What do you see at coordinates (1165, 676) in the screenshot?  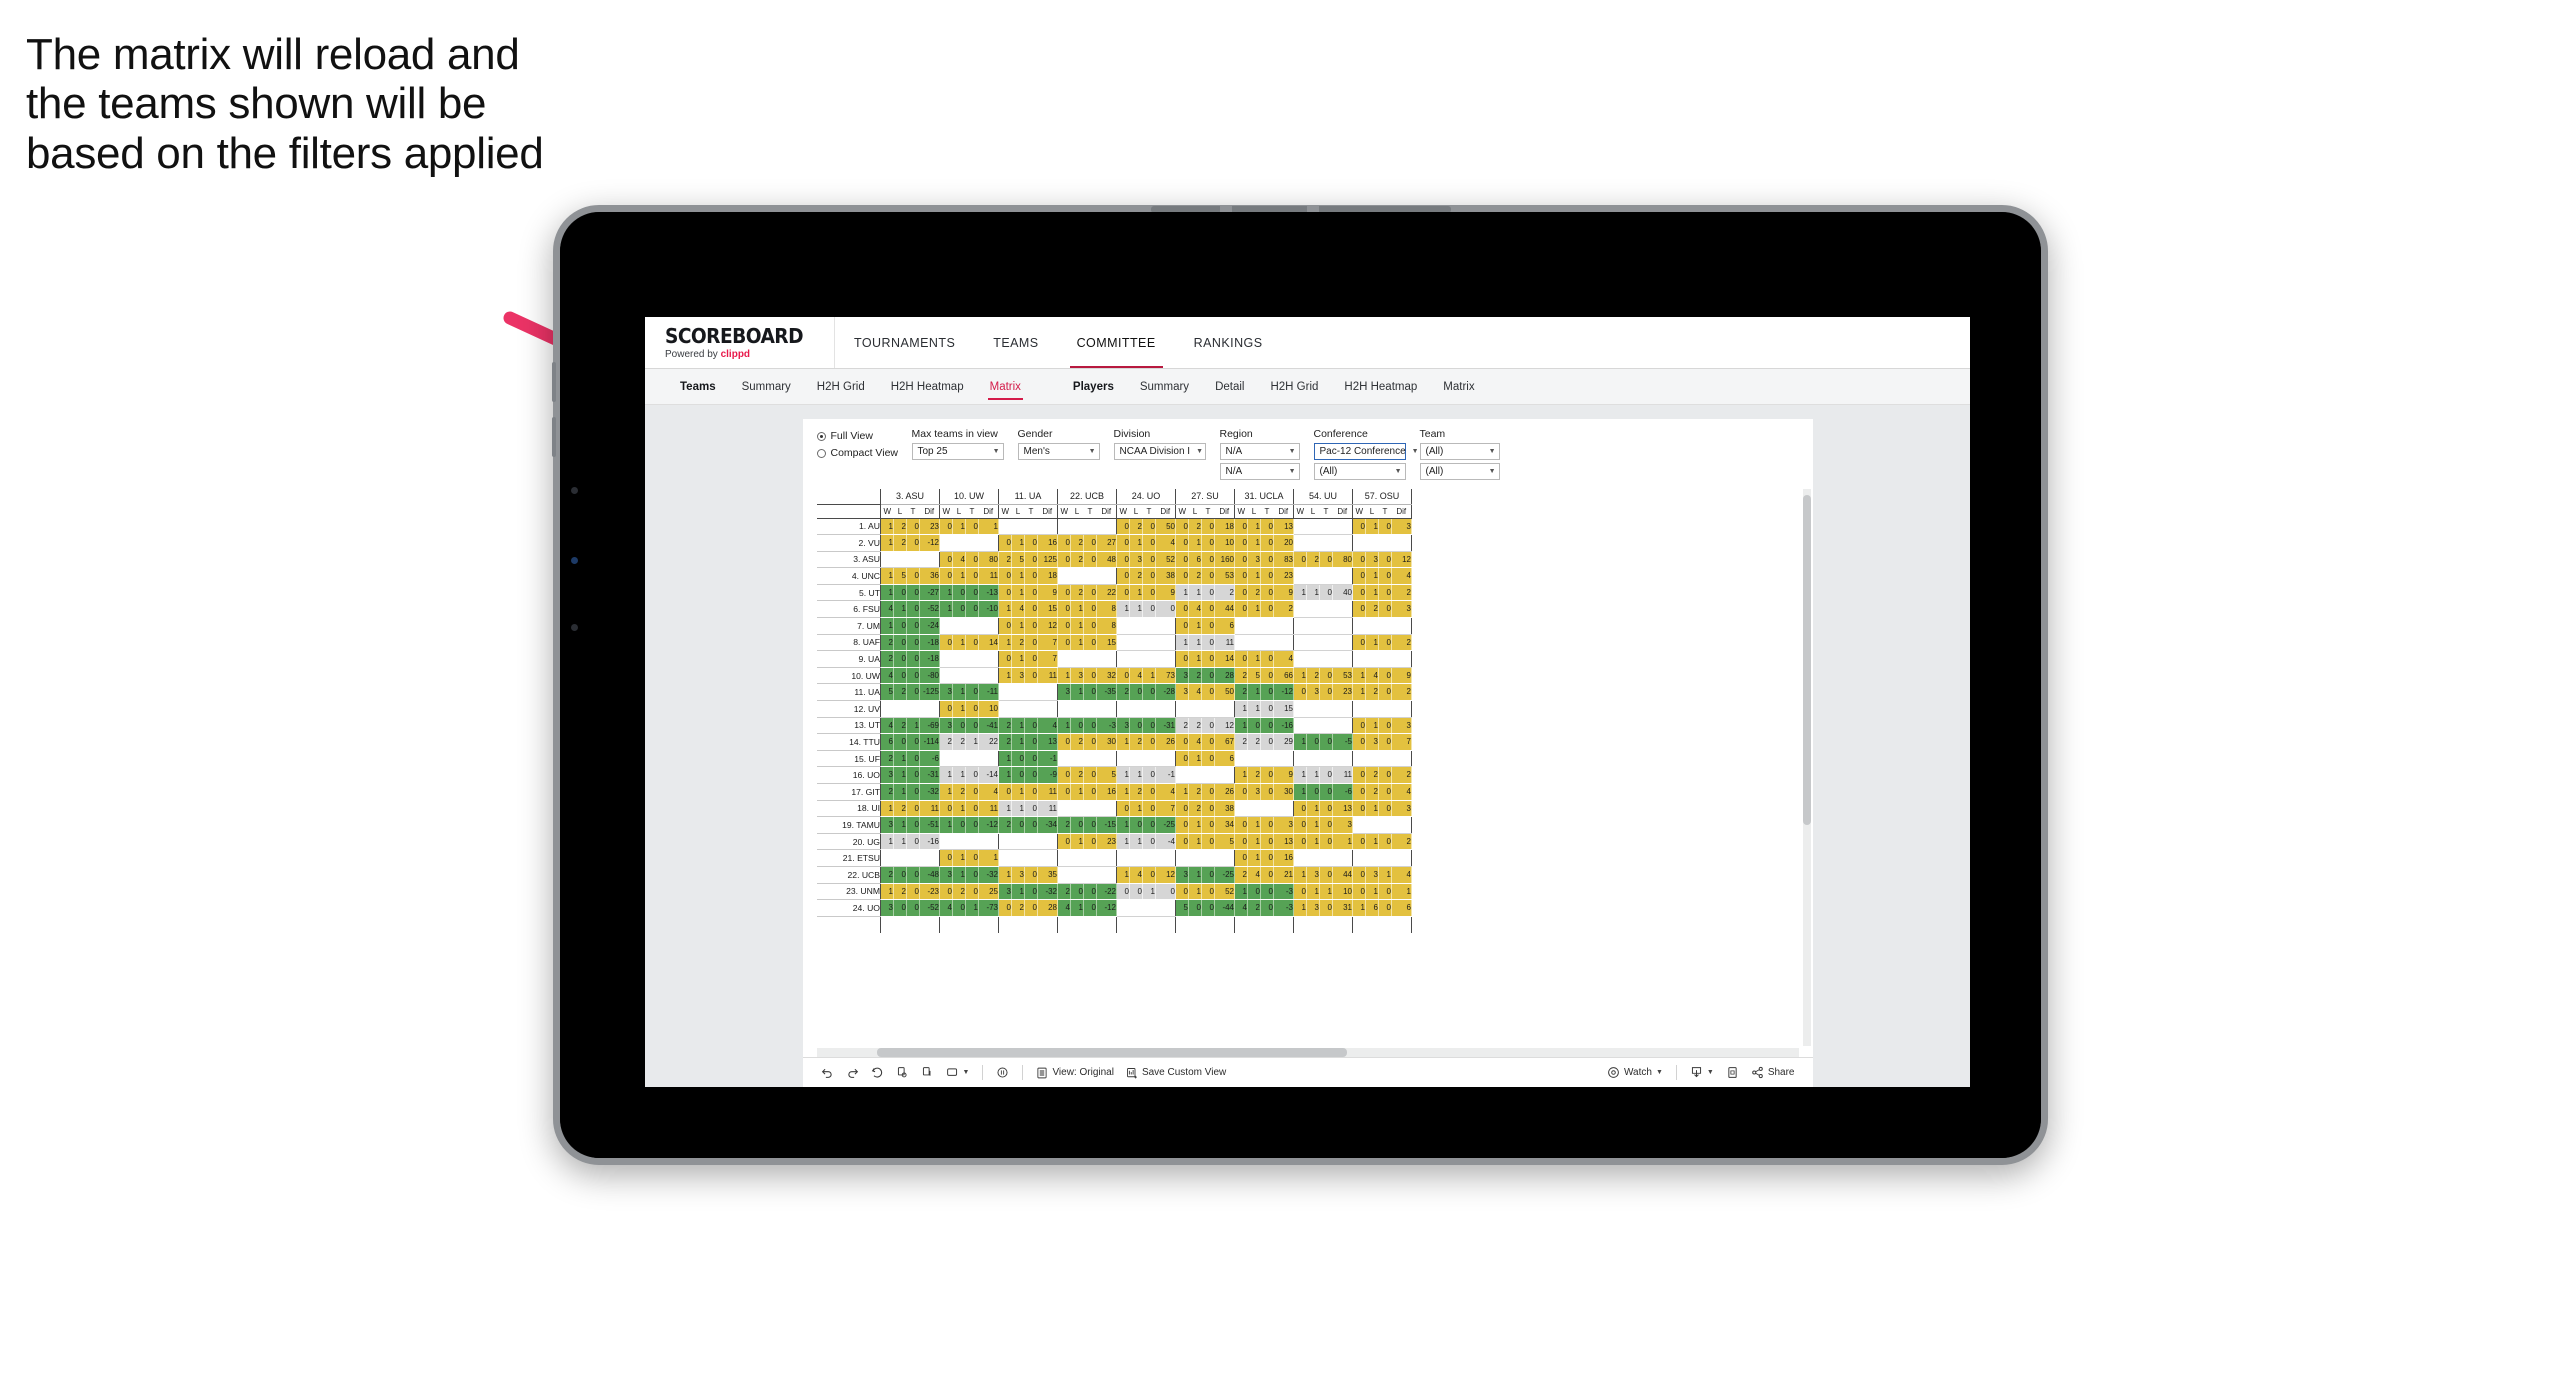 I see `matrix-cell: 73` at bounding box center [1165, 676].